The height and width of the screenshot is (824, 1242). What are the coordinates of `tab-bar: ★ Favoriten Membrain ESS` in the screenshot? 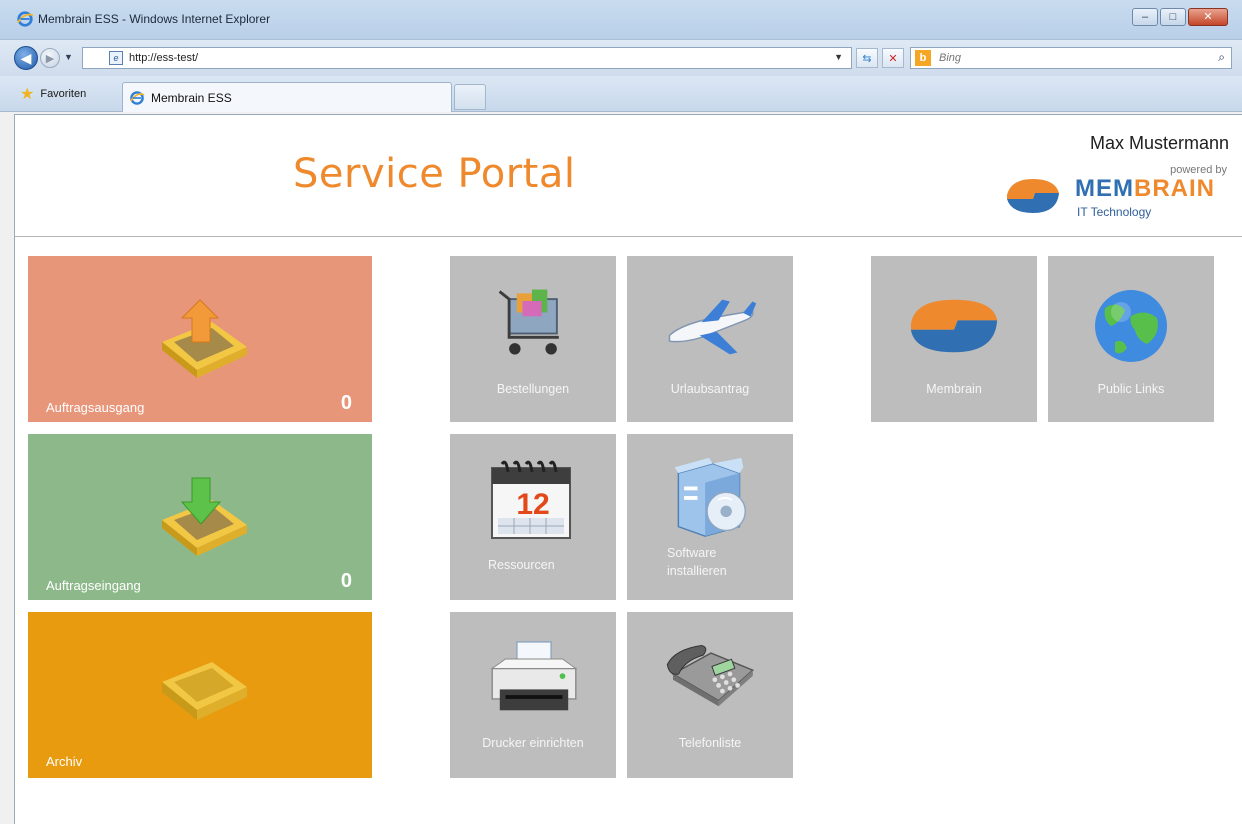 It's located at (621, 94).